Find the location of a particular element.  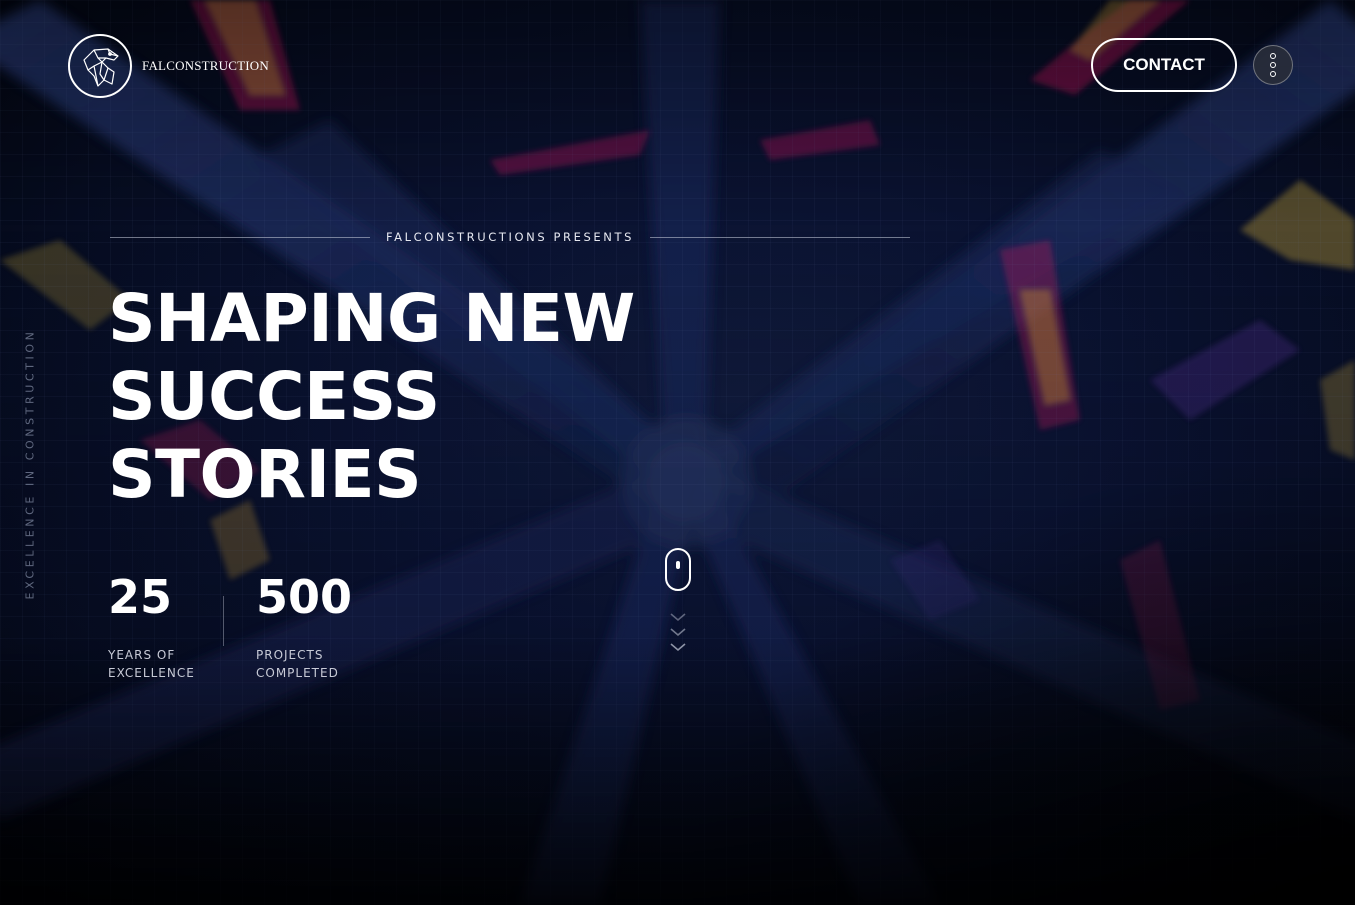

stat-divider is located at coordinates (223, 621).